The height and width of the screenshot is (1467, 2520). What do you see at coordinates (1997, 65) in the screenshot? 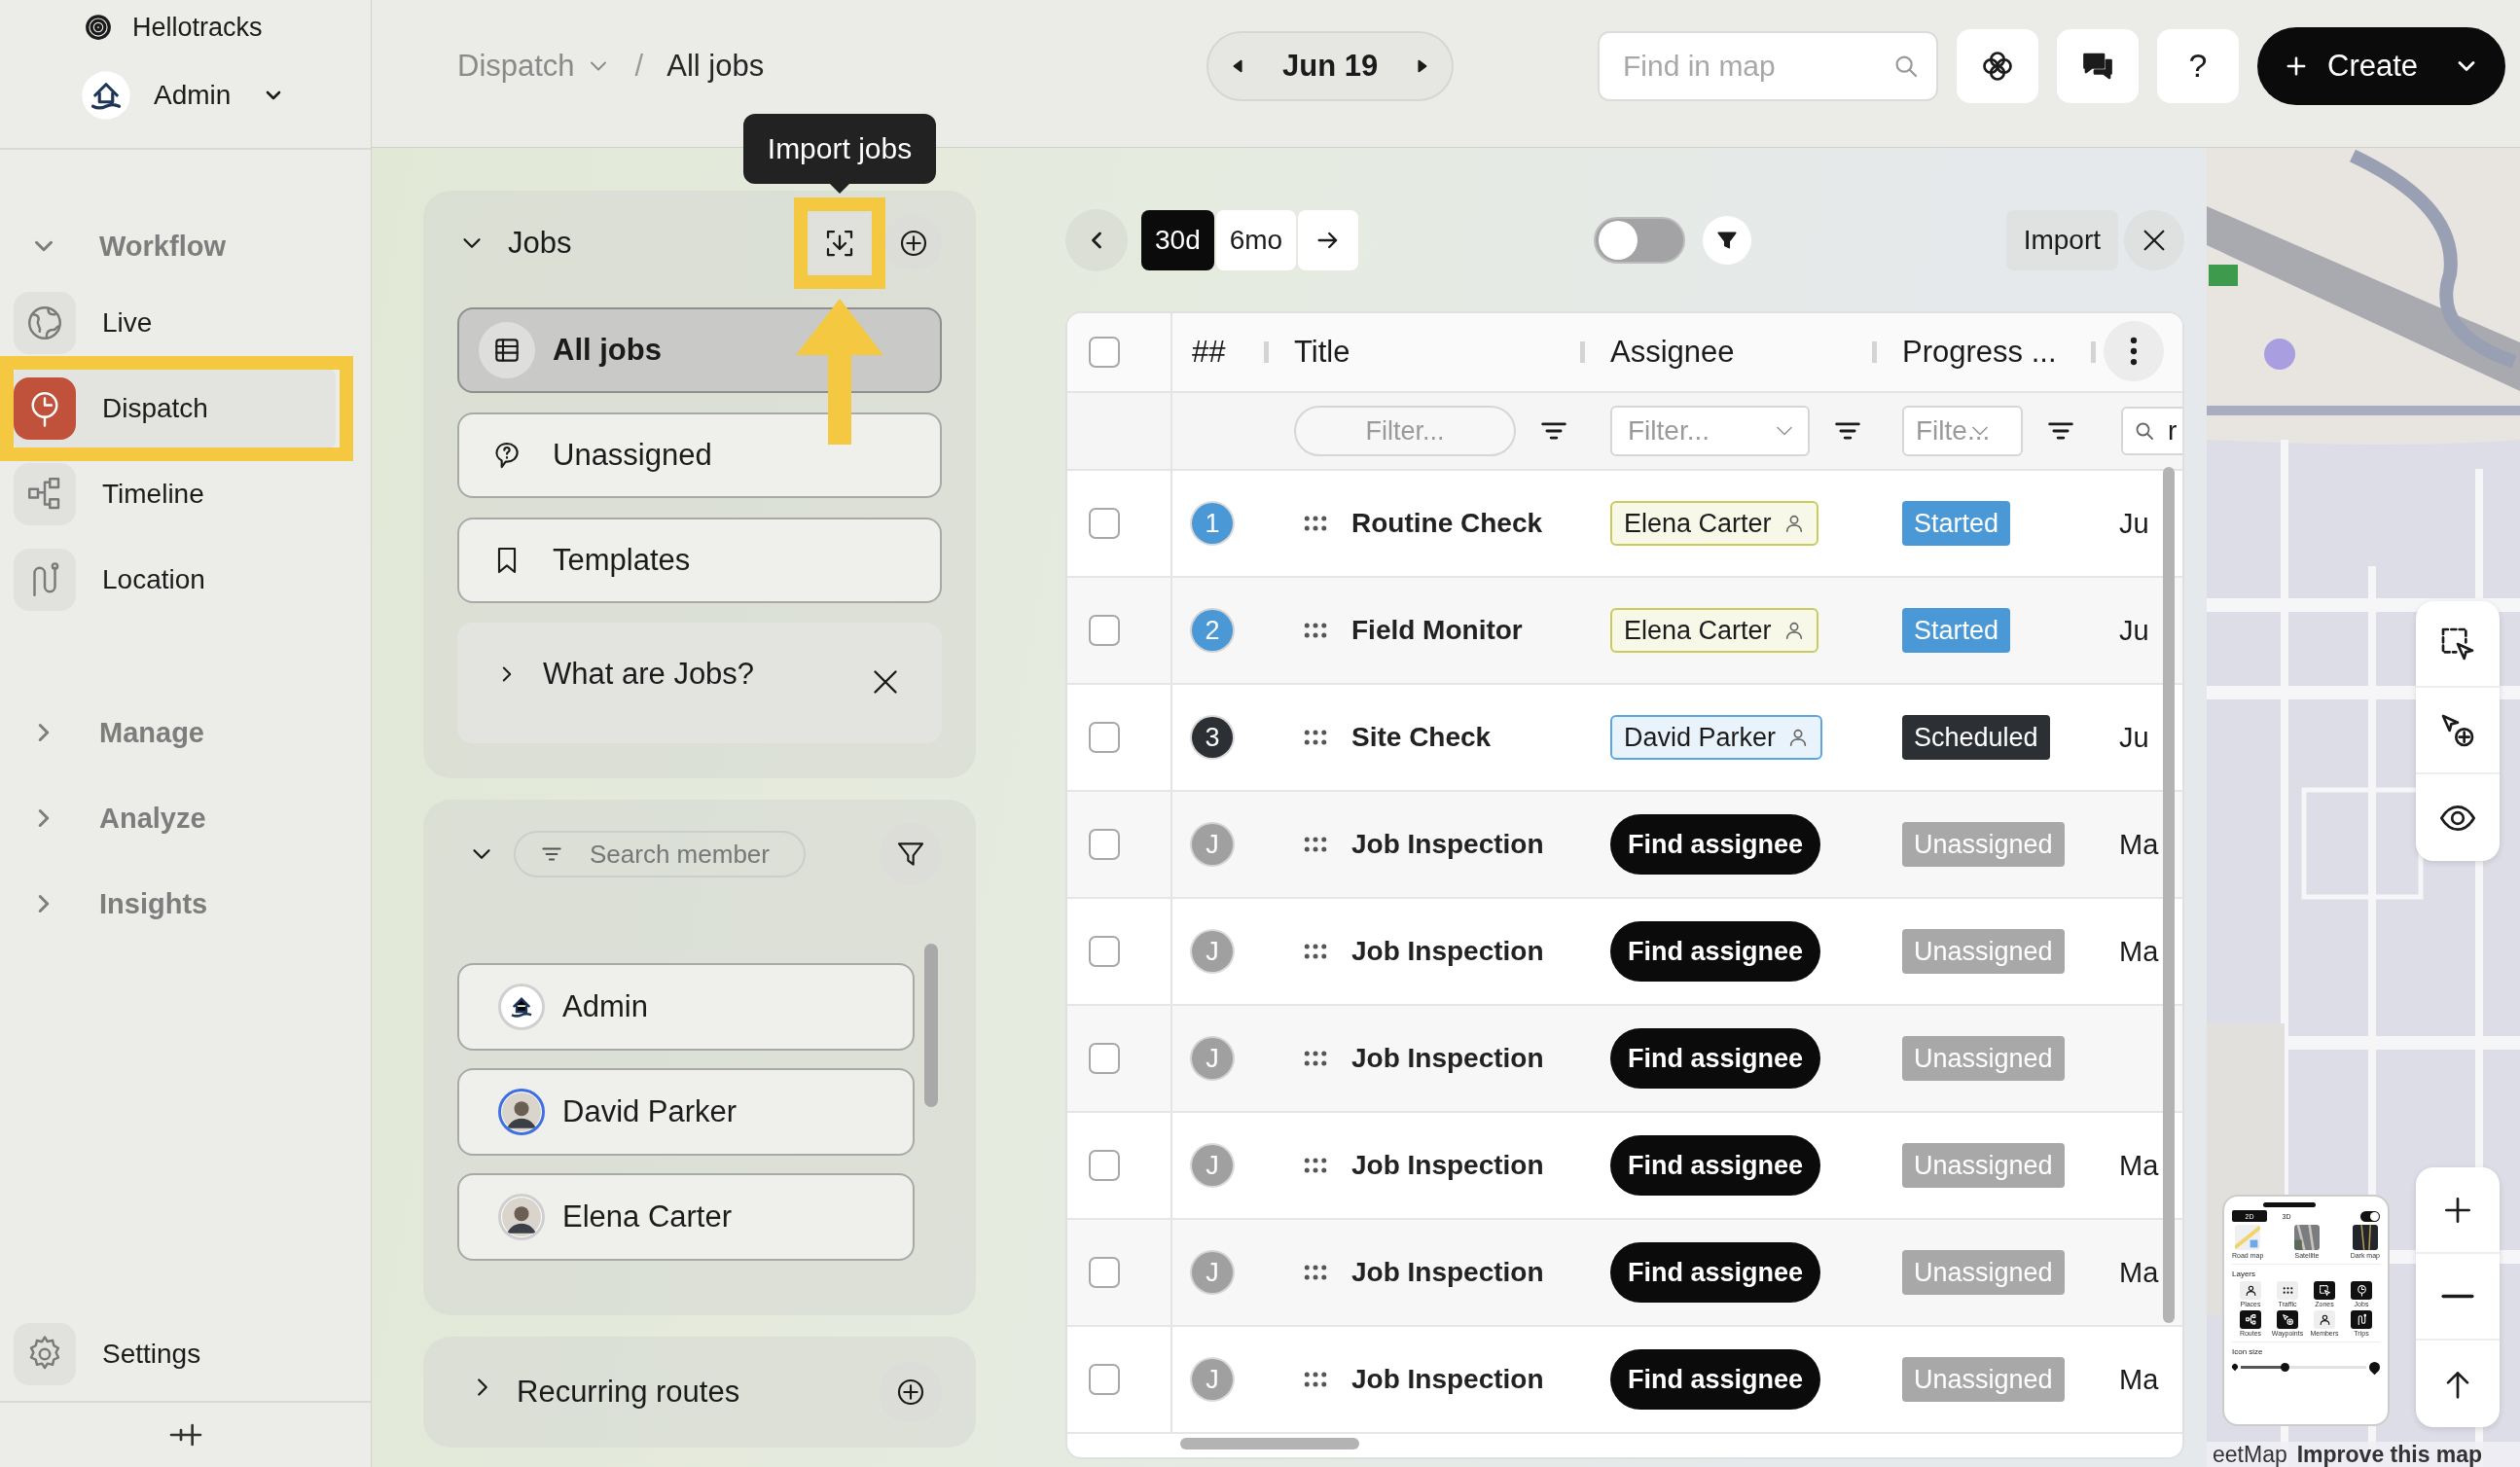
I see `assistant-button` at bounding box center [1997, 65].